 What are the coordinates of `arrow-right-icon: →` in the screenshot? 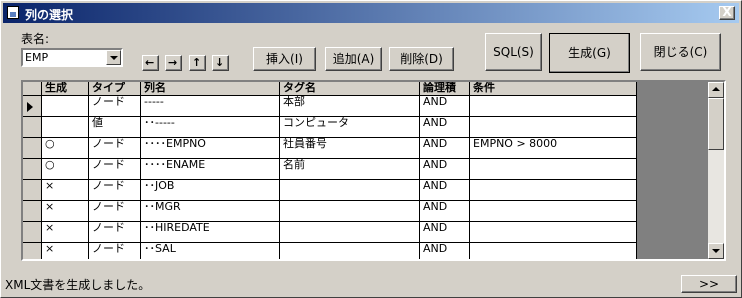 It's located at (173, 62).